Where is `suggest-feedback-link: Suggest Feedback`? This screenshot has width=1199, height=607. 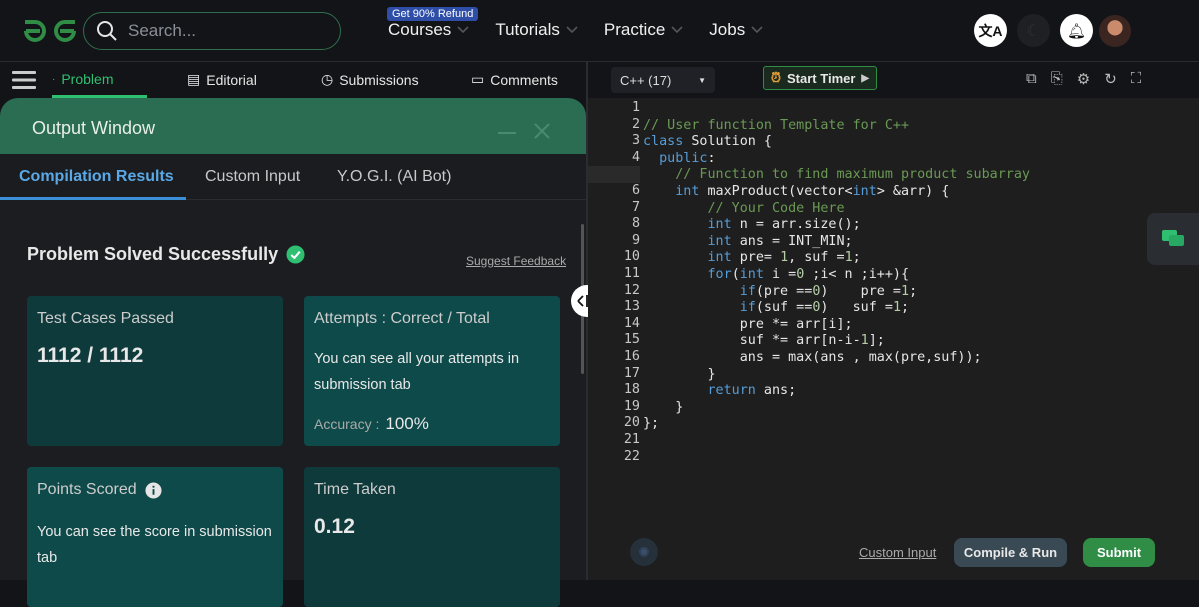 suggest-feedback-link: Suggest Feedback is located at coordinates (516, 261).